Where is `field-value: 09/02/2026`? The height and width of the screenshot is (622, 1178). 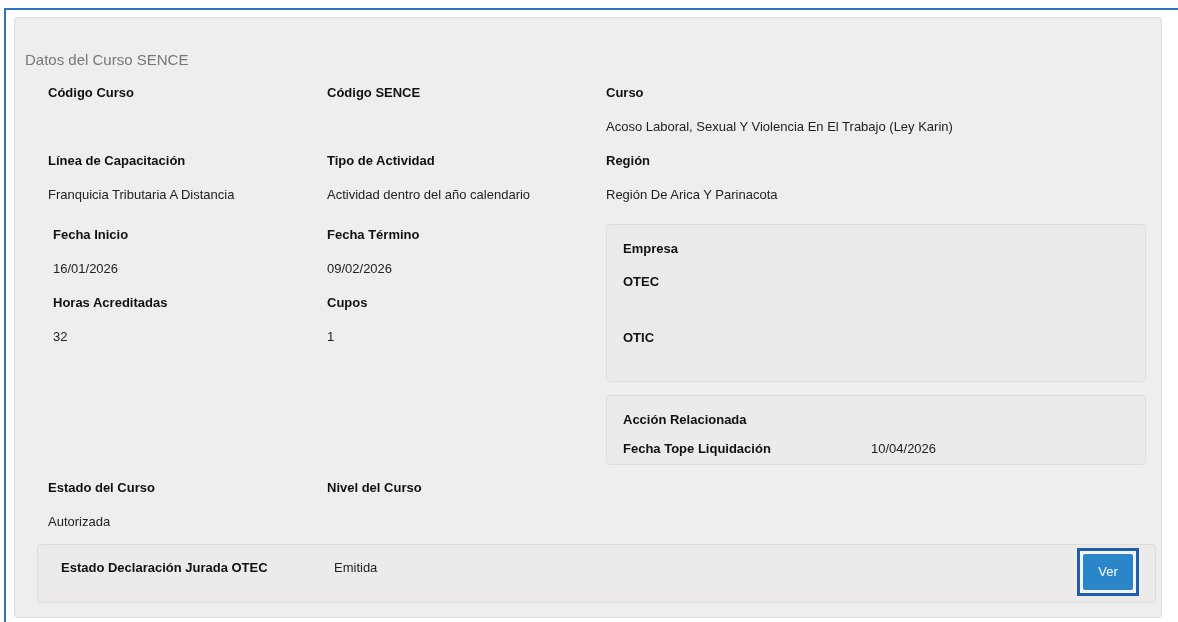
field-value: 09/02/2026 is located at coordinates (360, 269).